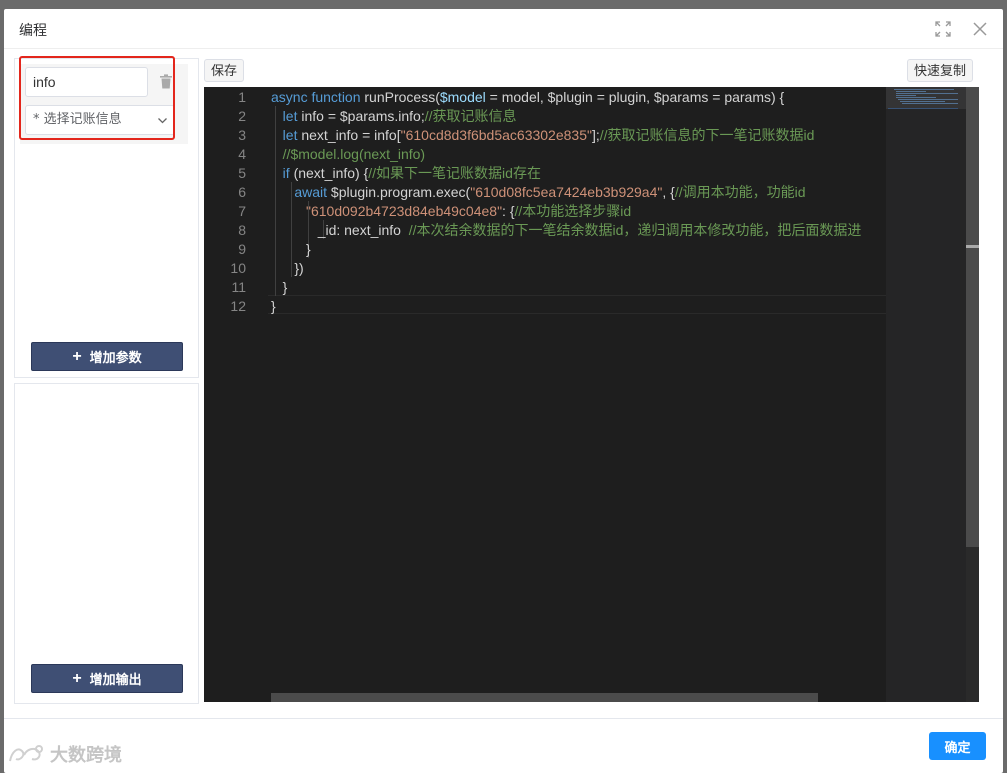 The width and height of the screenshot is (1007, 773). I want to click on line-number-gutter: 1 2 3 4 5 6 7 8 9 10 11 12, so click(234, 394).